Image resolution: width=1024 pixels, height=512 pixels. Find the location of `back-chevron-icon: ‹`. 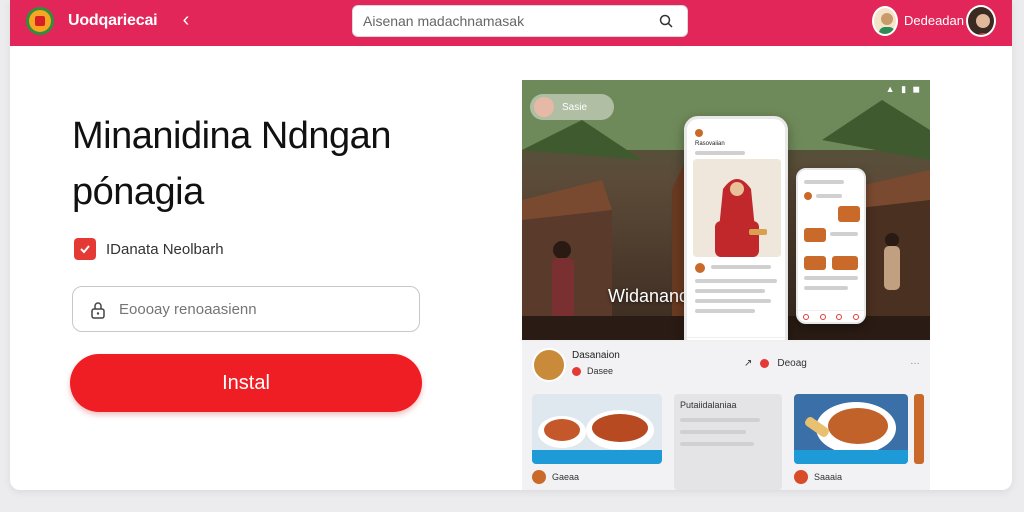

back-chevron-icon: ‹ is located at coordinates (186, 21).